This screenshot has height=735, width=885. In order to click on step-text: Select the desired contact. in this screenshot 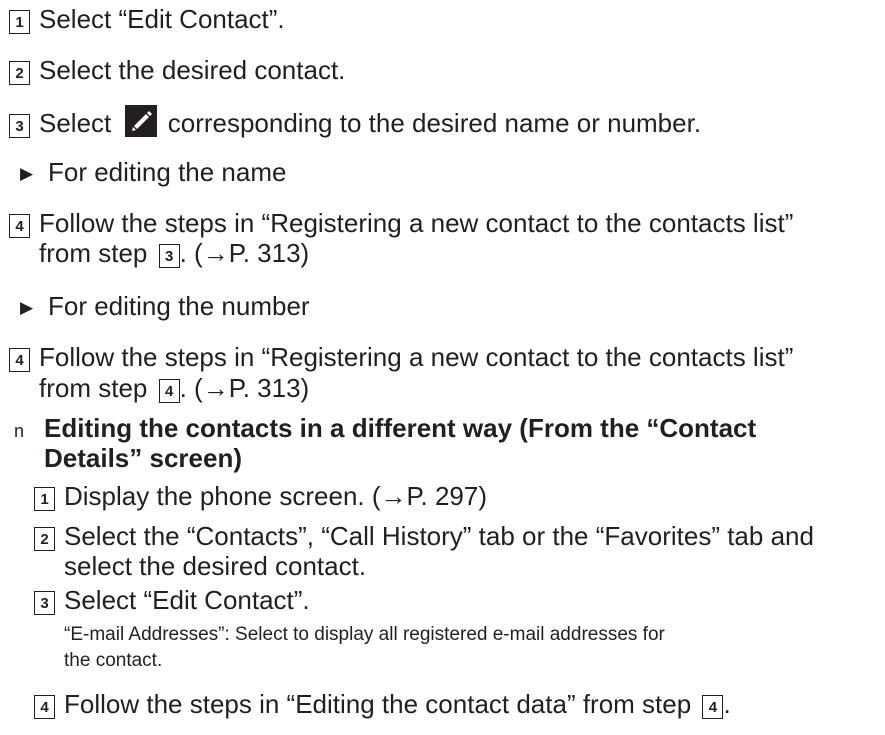, I will do `click(192, 70)`.